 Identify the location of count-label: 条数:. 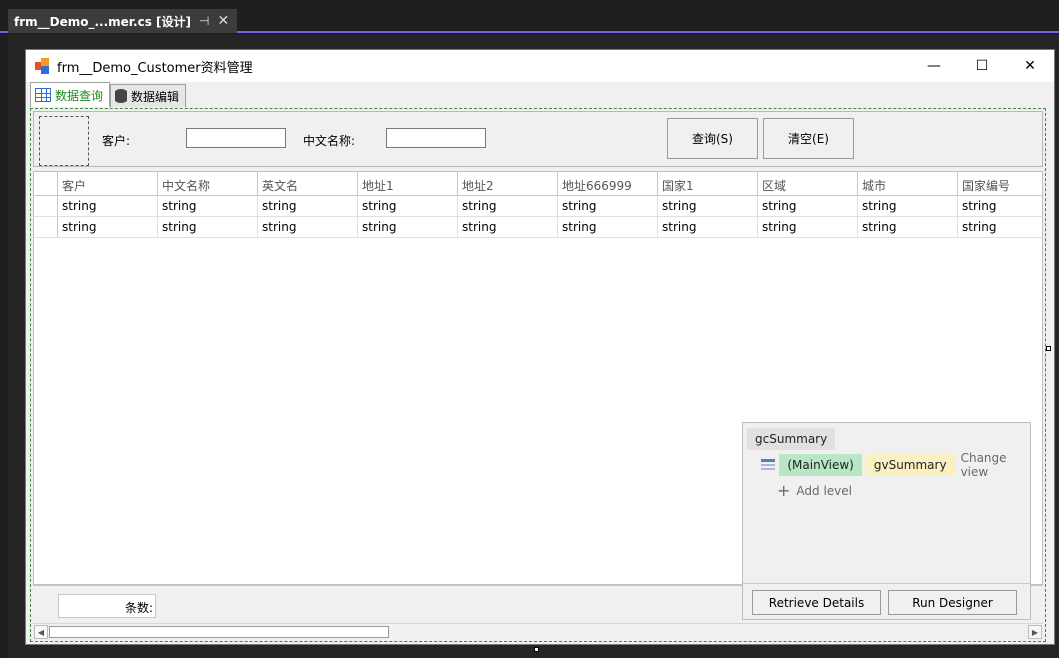
(107, 606).